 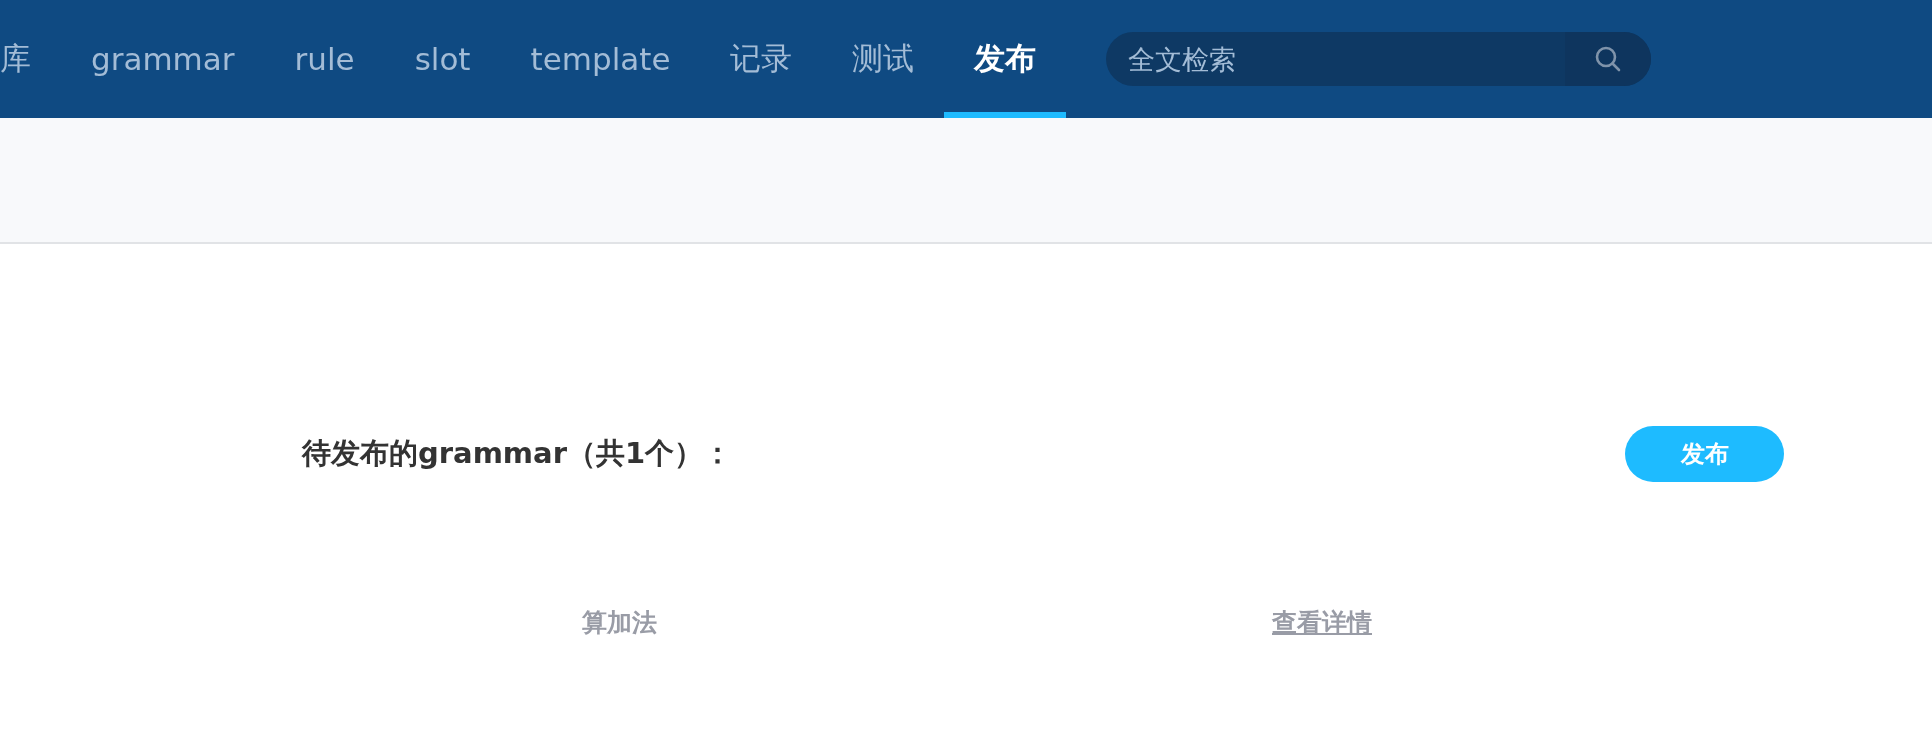 What do you see at coordinates (163, 59) in the screenshot?
I see `nav-tab: grammar` at bounding box center [163, 59].